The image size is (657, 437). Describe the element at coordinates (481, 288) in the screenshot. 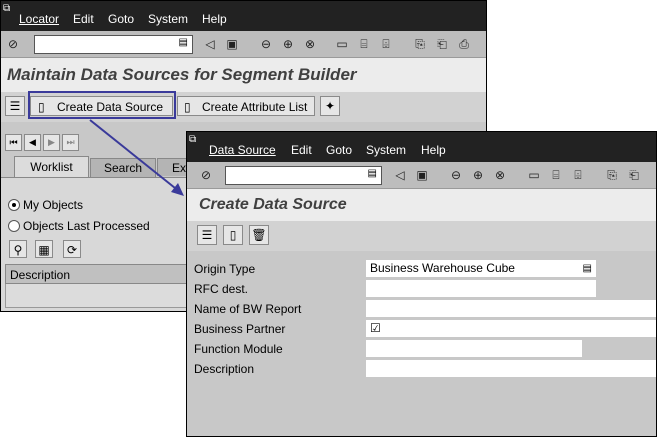

I see `rfc-dest-field` at that location.